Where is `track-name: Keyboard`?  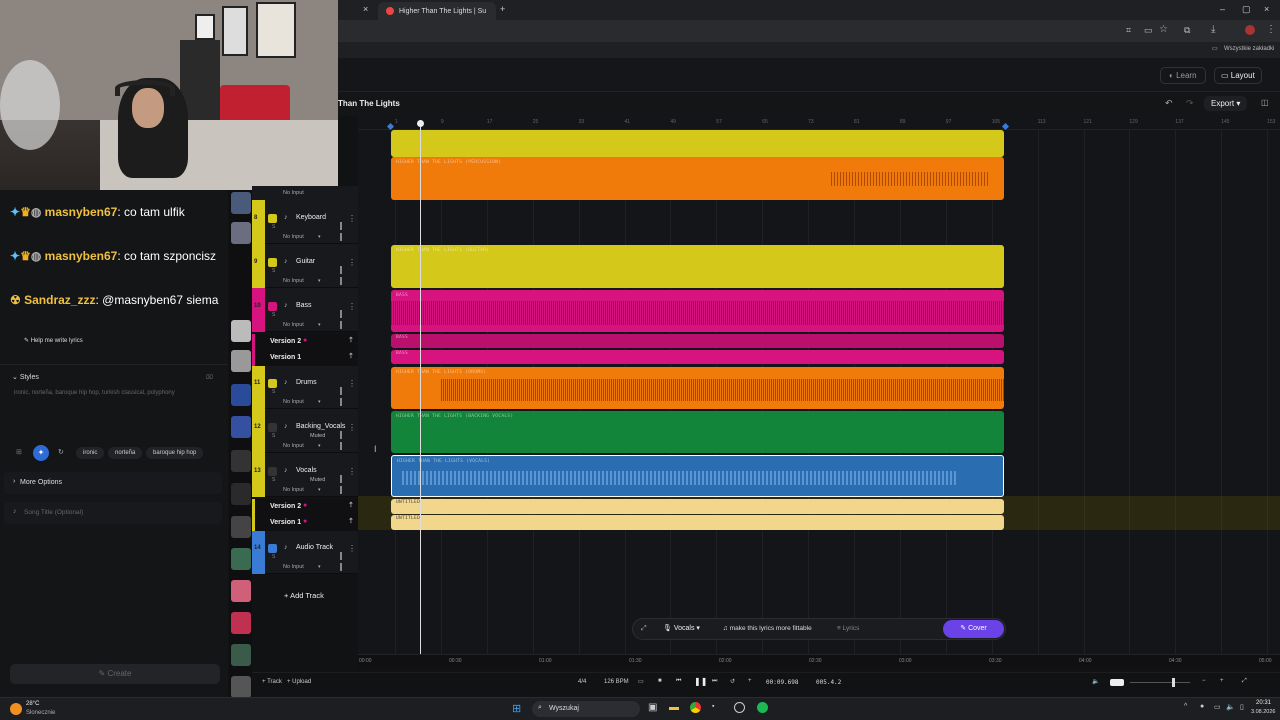 track-name: Keyboard is located at coordinates (311, 217).